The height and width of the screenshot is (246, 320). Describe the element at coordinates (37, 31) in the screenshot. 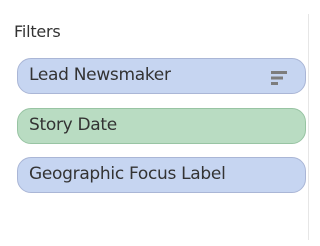

I see `shelf-title: Filters` at that location.